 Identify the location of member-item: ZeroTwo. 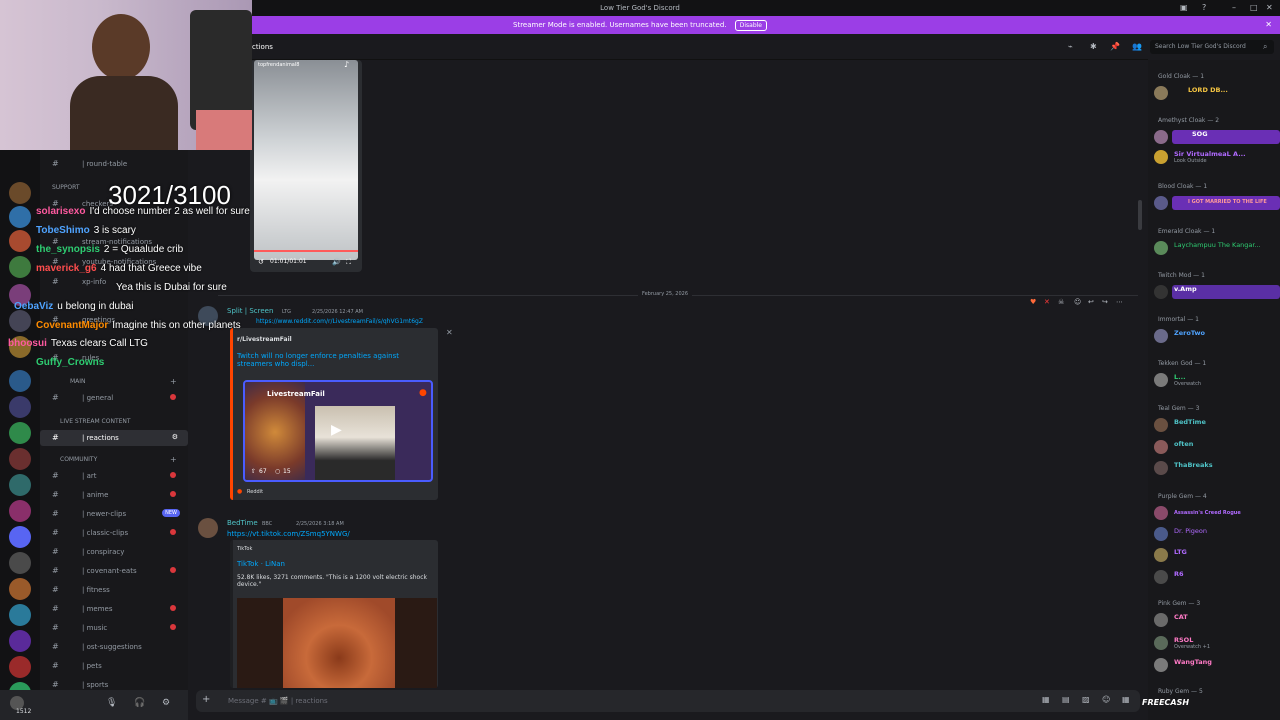
(1217, 336).